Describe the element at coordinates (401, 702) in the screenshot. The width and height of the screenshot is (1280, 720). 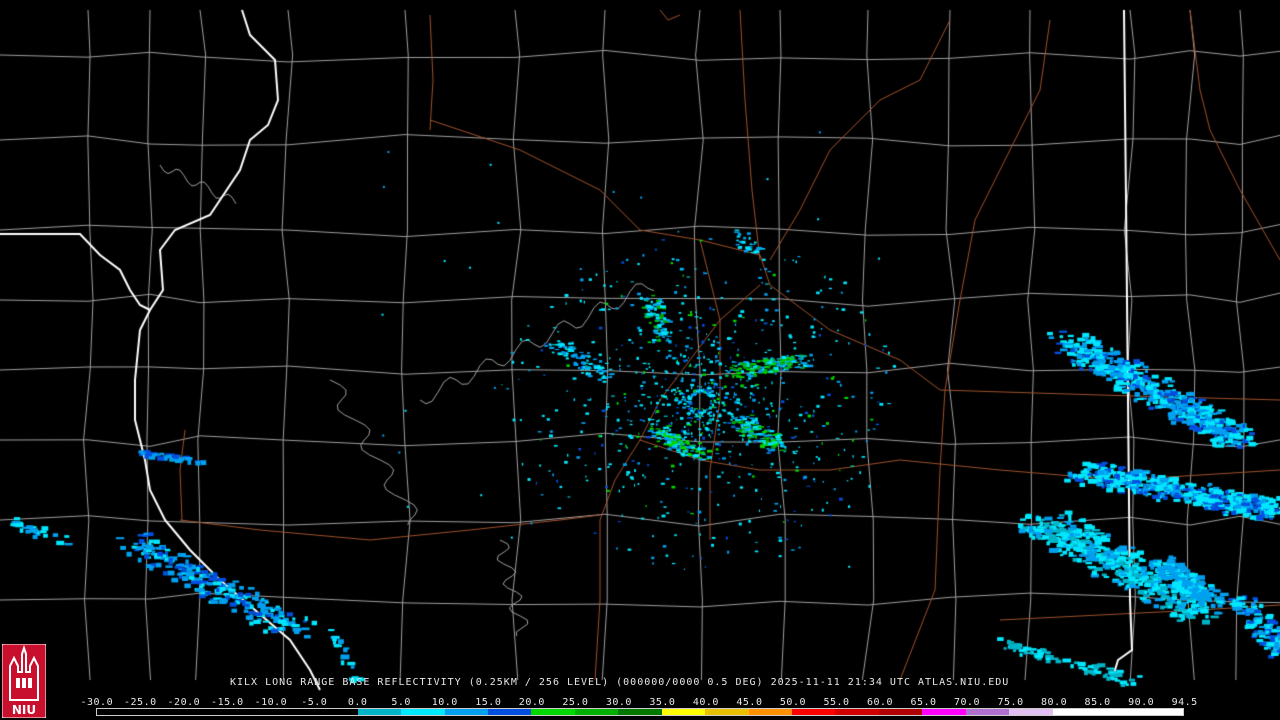
I see `scale-label: 5.0` at that location.